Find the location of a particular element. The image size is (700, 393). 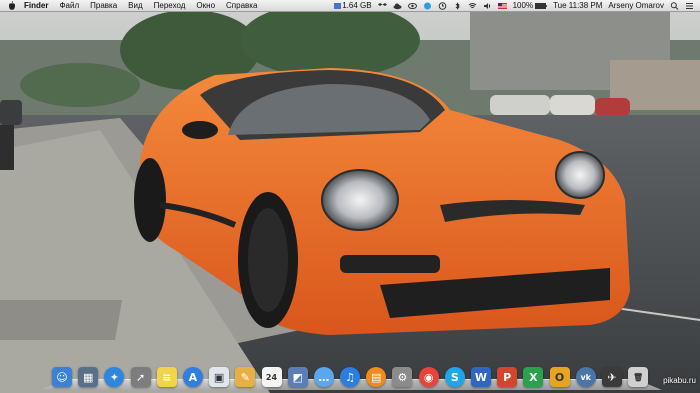

launchpad-icon: ➚ is located at coordinates (140, 377).